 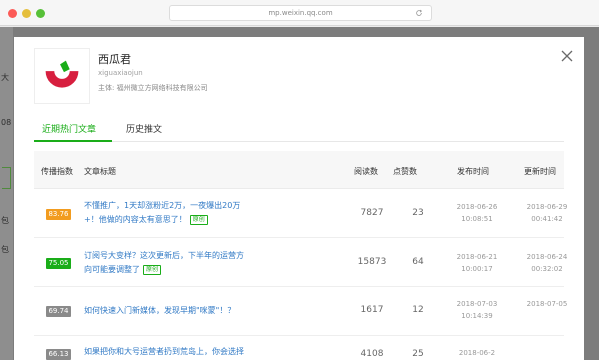 I want to click on published-time: 10:14:39, so click(x=477, y=316).